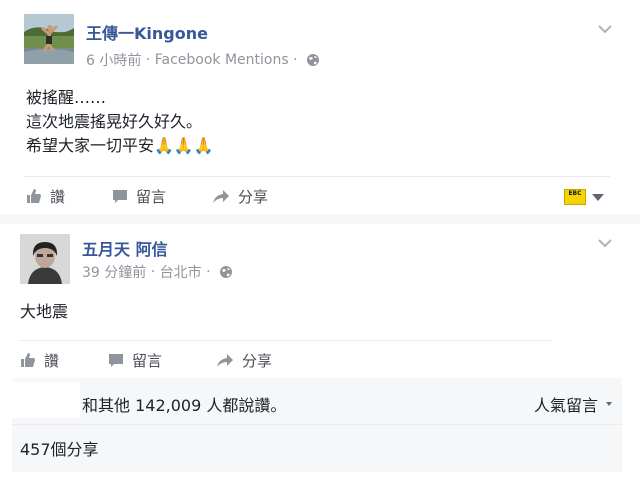 The image size is (640, 500). I want to click on post-text: 大地震, so click(44, 311).